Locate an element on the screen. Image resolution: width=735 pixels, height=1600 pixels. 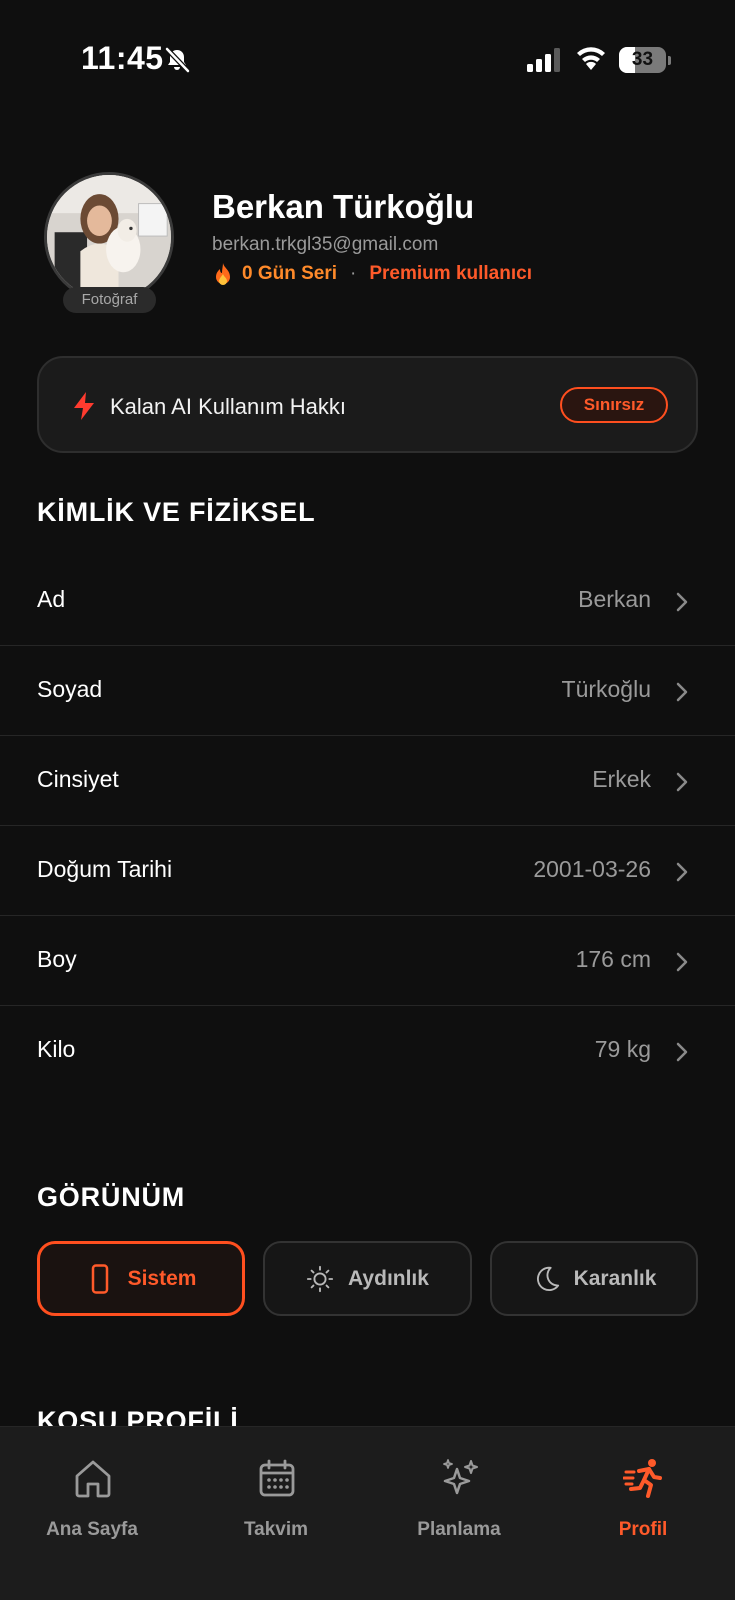
battery-icon: 33 is located at coordinates (645, 60).